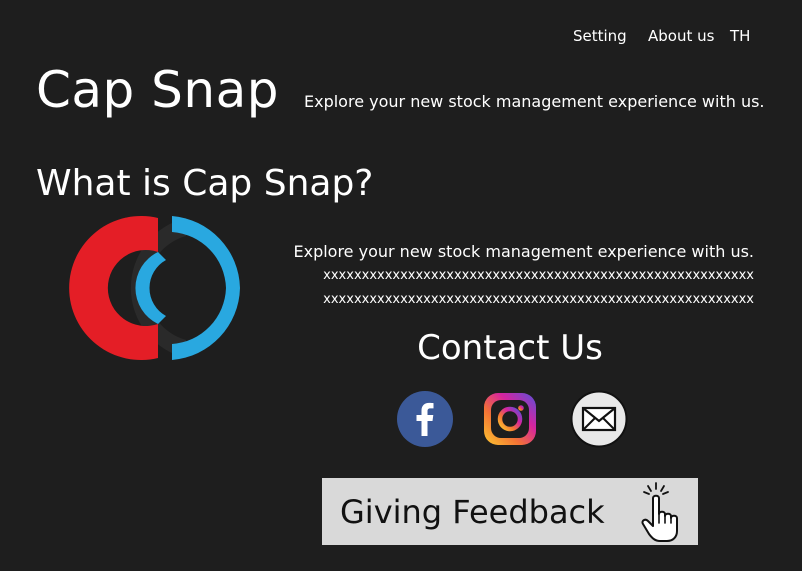 The height and width of the screenshot is (571, 802). What do you see at coordinates (510, 419) in the screenshot?
I see `instagram-icon` at bounding box center [510, 419].